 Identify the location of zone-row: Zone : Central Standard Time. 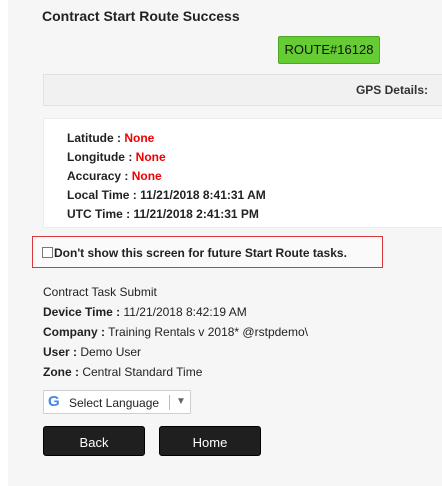
(122, 372).